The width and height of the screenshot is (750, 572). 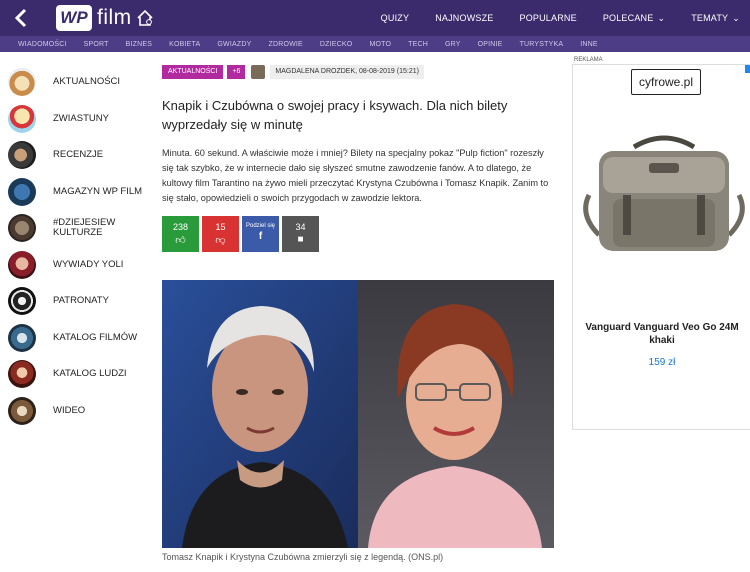 What do you see at coordinates (78, 155) in the screenshot?
I see `sidebar-item-label: RECENZJE` at bounding box center [78, 155].